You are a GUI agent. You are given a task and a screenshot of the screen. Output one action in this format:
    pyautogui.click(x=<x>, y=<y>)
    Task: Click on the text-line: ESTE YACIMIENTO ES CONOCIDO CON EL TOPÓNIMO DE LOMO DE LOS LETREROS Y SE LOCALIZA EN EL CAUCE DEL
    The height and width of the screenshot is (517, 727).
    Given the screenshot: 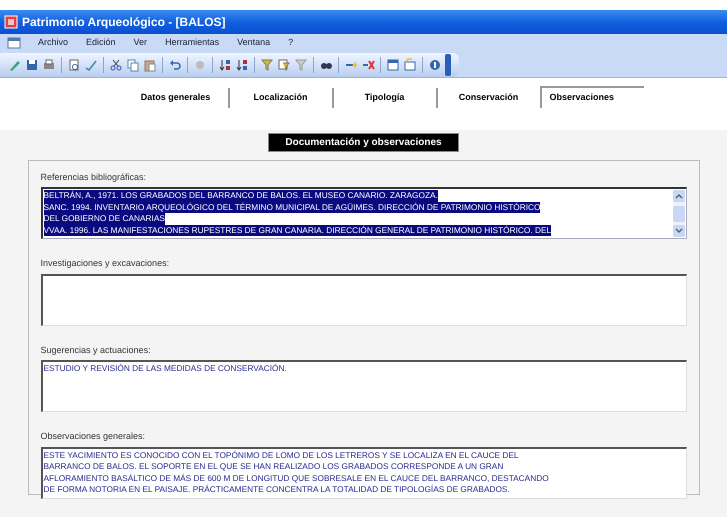 What is the action you would take?
    pyautogui.click(x=281, y=455)
    